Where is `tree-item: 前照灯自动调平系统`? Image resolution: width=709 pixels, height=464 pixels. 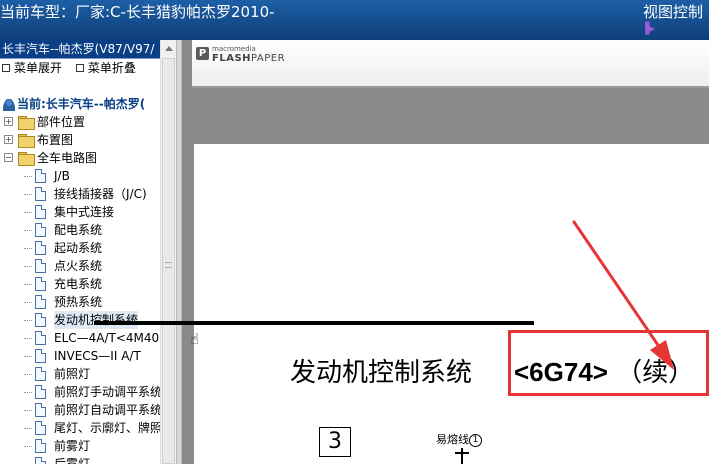 tree-item: 前照灯自动调平系统 is located at coordinates (80, 410).